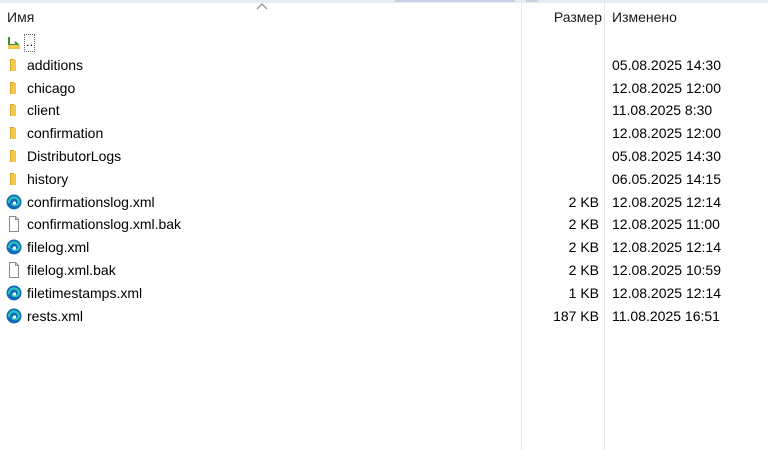  What do you see at coordinates (85, 292) in the screenshot?
I see `file-name: filetimestamps.xml` at bounding box center [85, 292].